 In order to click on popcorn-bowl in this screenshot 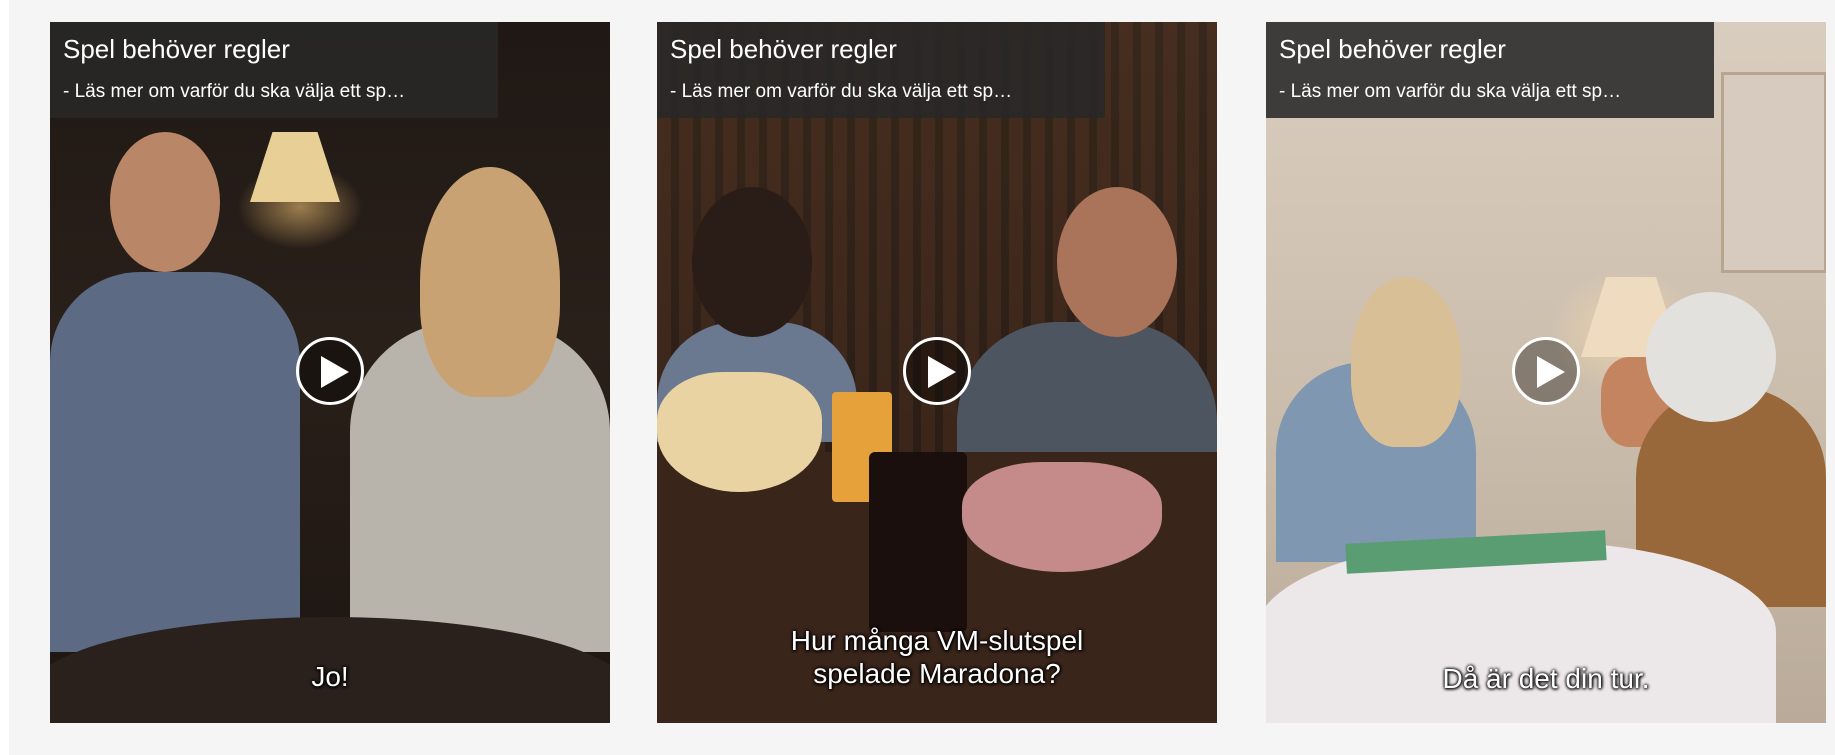, I will do `click(739, 432)`.